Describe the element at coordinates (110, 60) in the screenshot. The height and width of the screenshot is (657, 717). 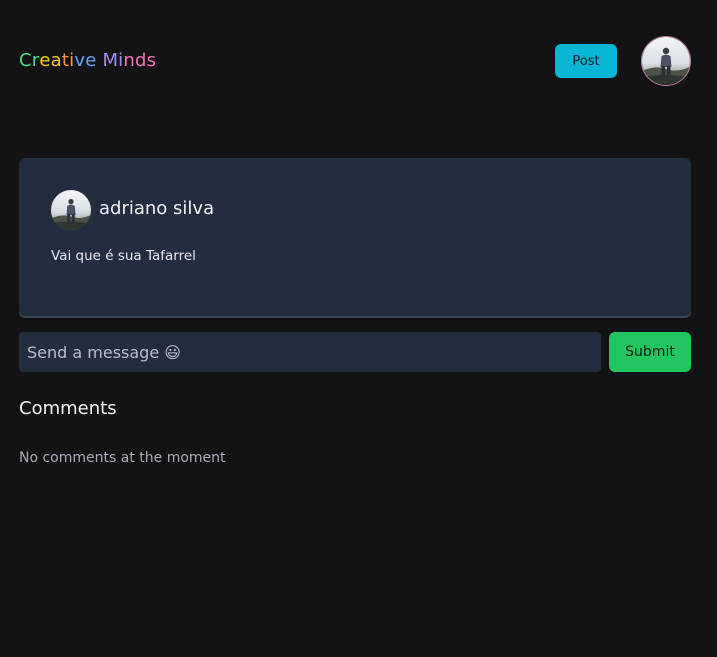
I see `logo-letter: M` at that location.